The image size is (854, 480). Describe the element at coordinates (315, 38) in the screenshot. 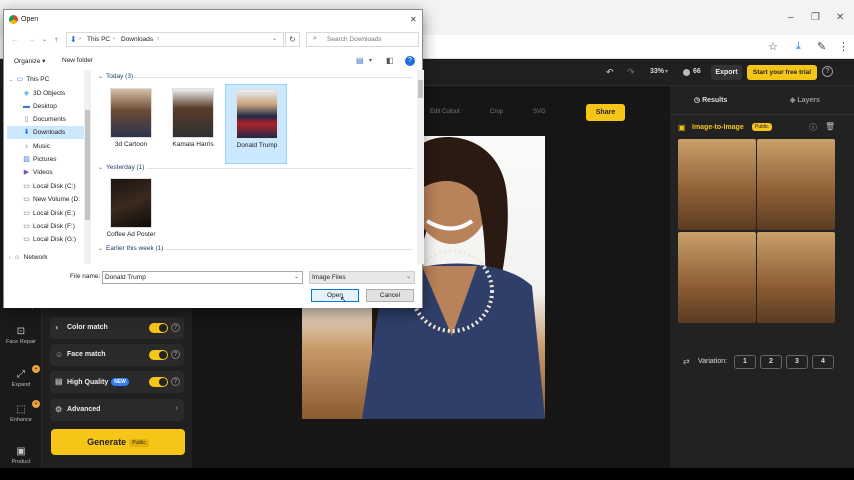

I see `search-icon: ⌕` at that location.